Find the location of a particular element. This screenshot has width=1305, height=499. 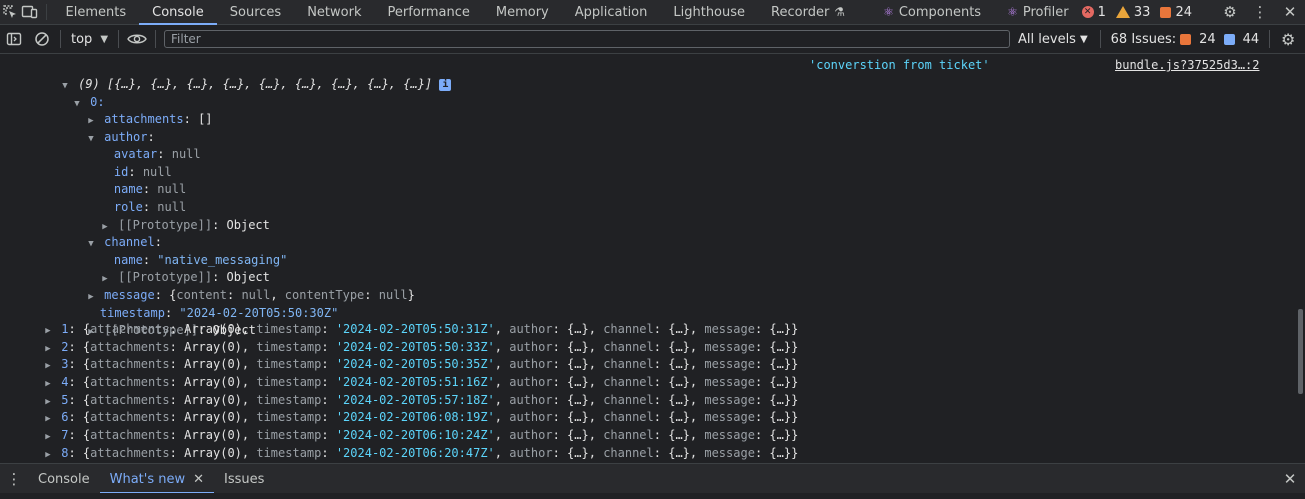

device-toolbar-icon is located at coordinates (30, 12).